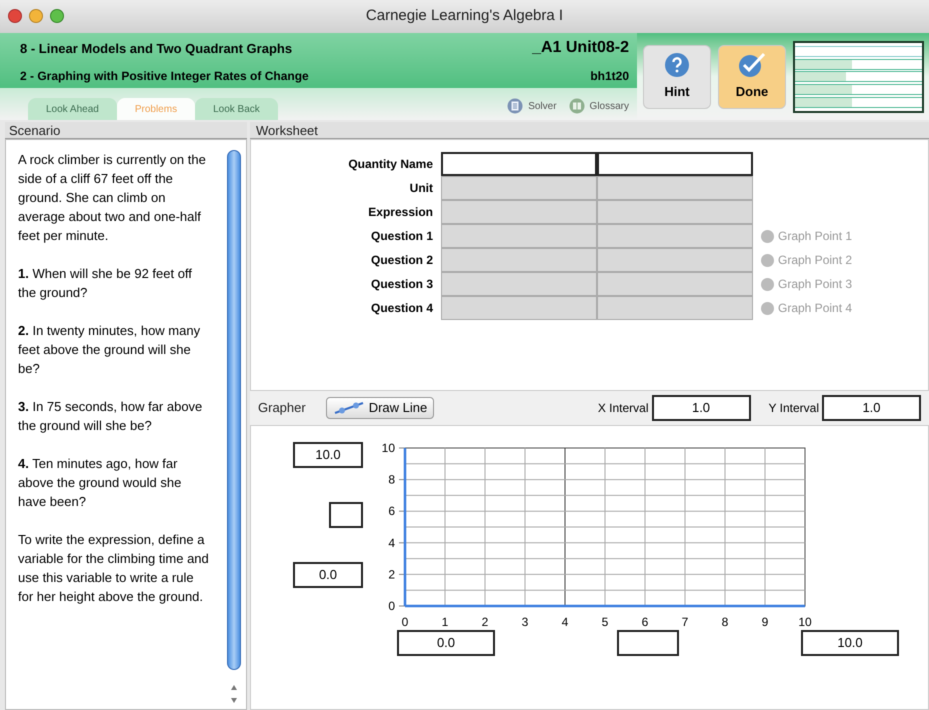 The height and width of the screenshot is (710, 929). I want to click on x-max-field: 10.0, so click(850, 643).